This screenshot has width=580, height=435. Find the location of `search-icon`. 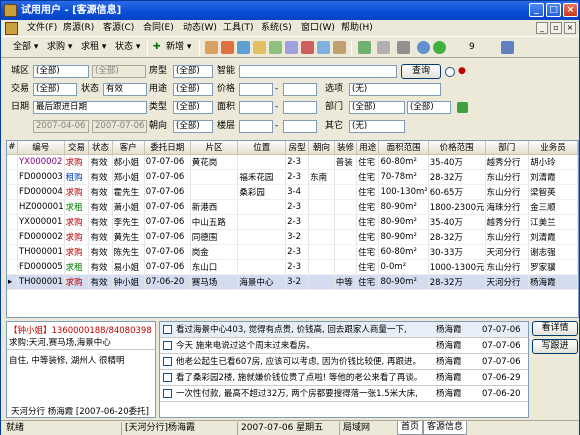

search-icon is located at coordinates (243, 47).